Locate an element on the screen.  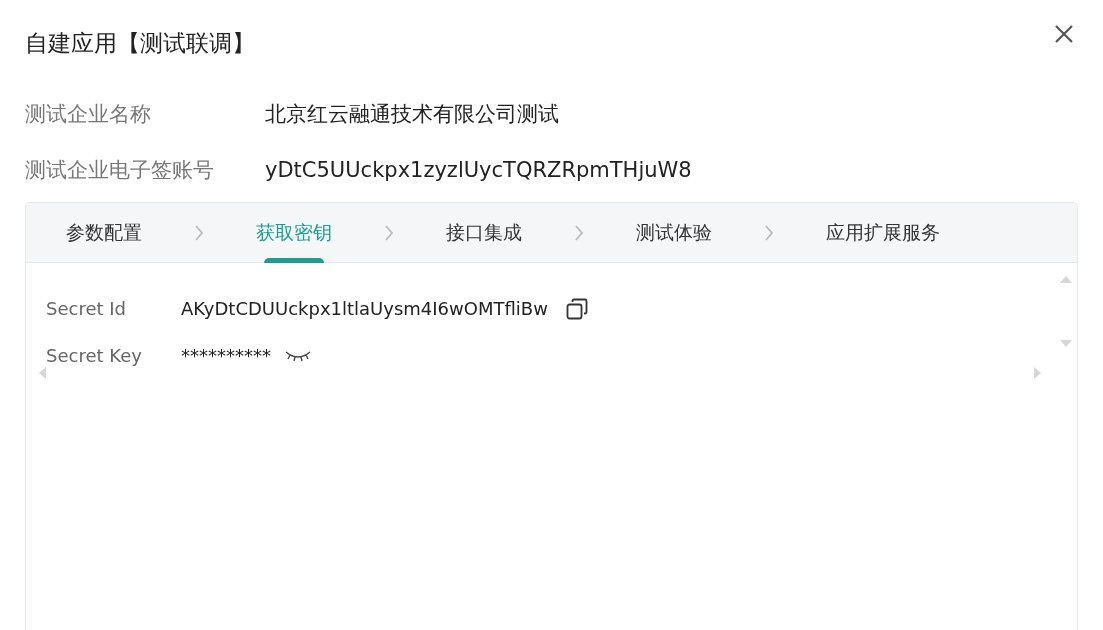
secret-id-label: Secret Id is located at coordinates (86, 308).